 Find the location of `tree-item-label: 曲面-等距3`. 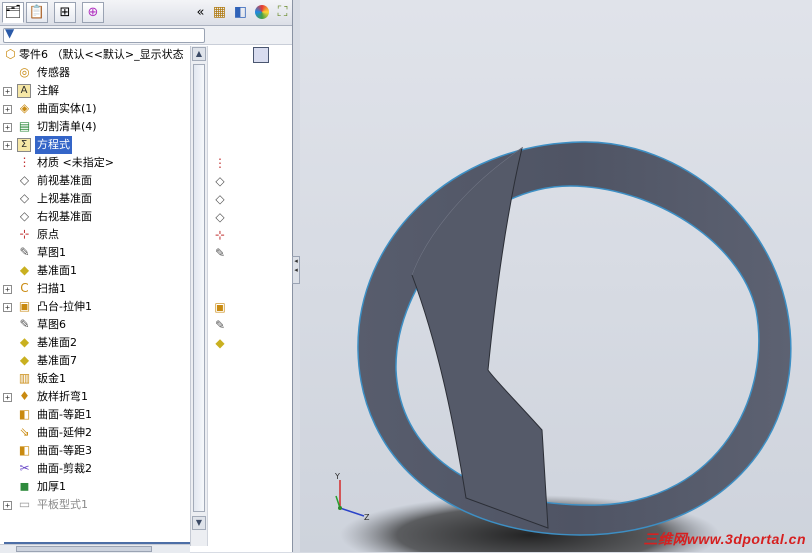

tree-item-label: 曲面-等距3 is located at coordinates (64, 450).